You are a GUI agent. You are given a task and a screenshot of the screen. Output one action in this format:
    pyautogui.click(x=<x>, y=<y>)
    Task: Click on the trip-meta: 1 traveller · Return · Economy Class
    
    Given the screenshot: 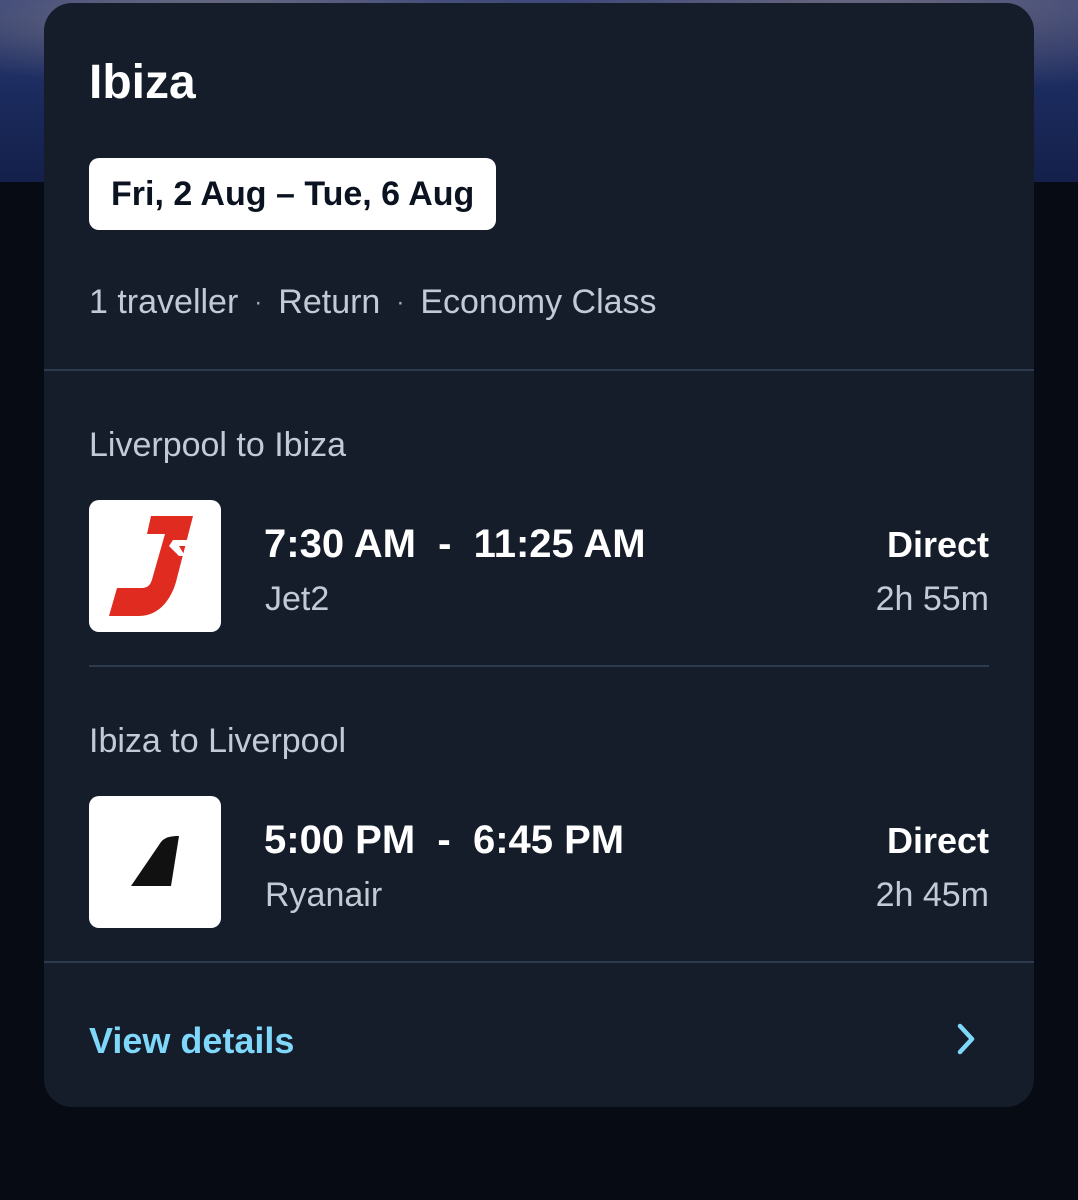 What is the action you would take?
    pyautogui.click(x=373, y=302)
    